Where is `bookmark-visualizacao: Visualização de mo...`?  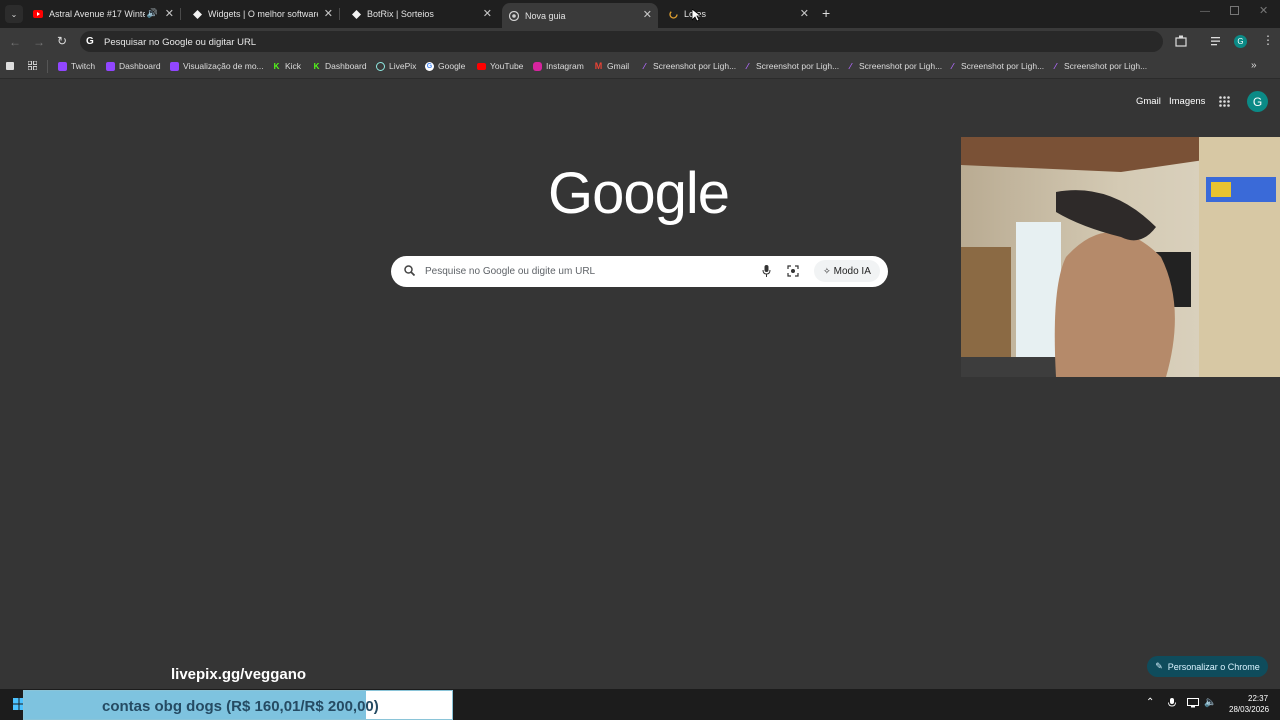
bookmark-visualizacao: Visualização de mo... is located at coordinates (217, 66).